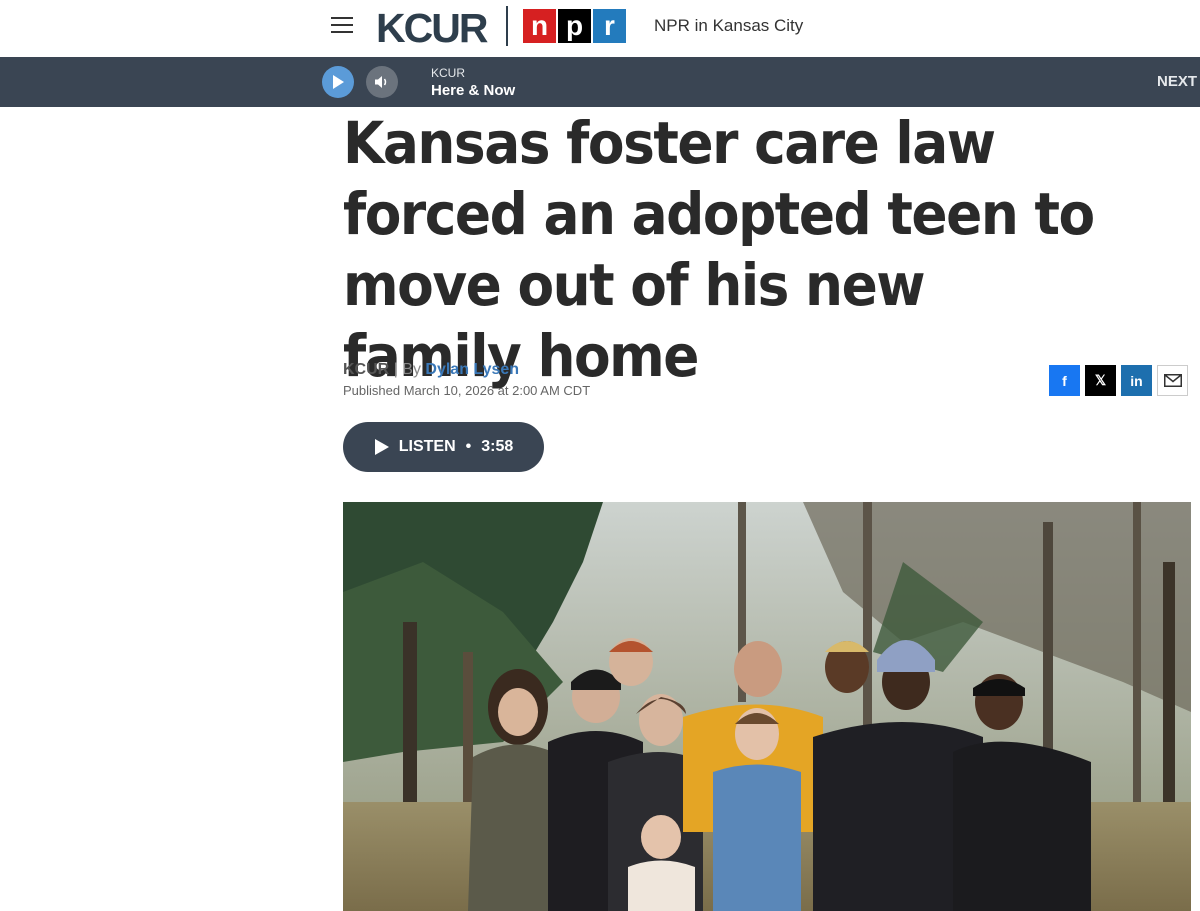 This screenshot has height=911, width=1200. I want to click on menu-icon, so click(342, 26).